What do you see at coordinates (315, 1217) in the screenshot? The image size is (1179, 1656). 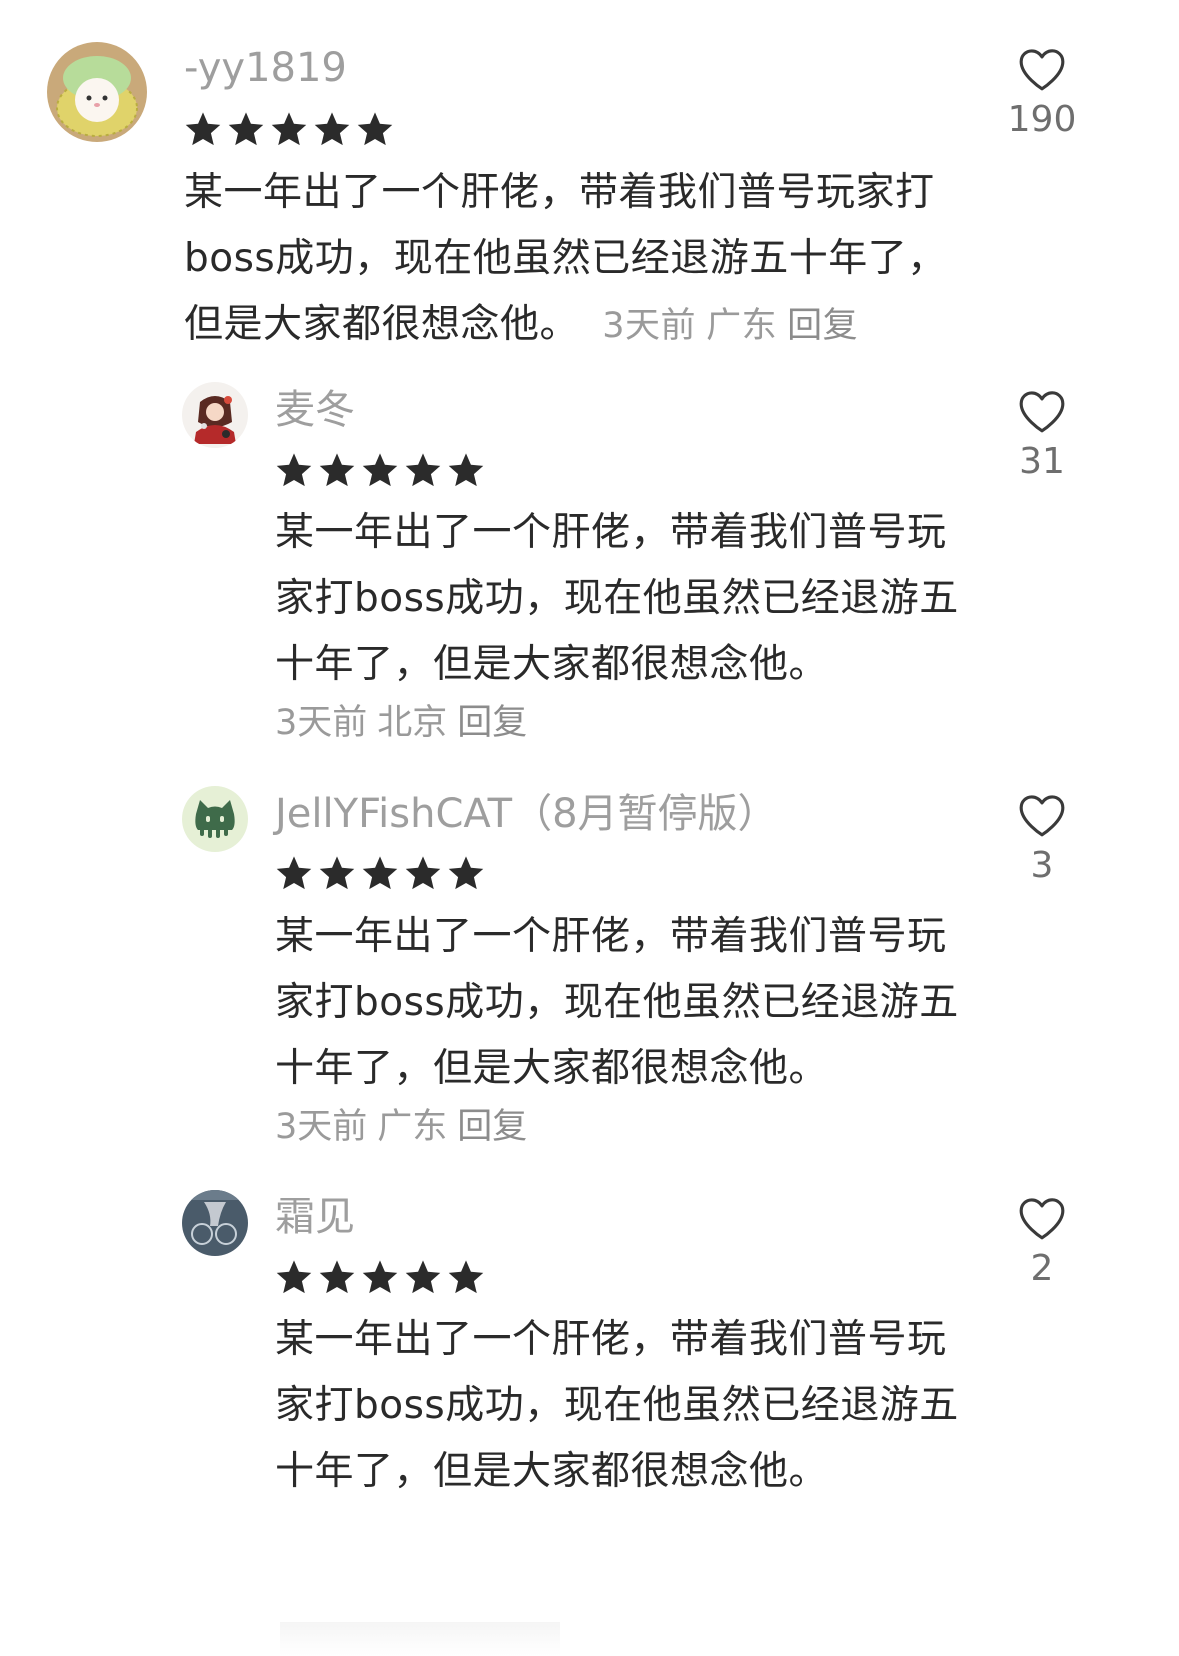 I see `comment-username: 霜见` at bounding box center [315, 1217].